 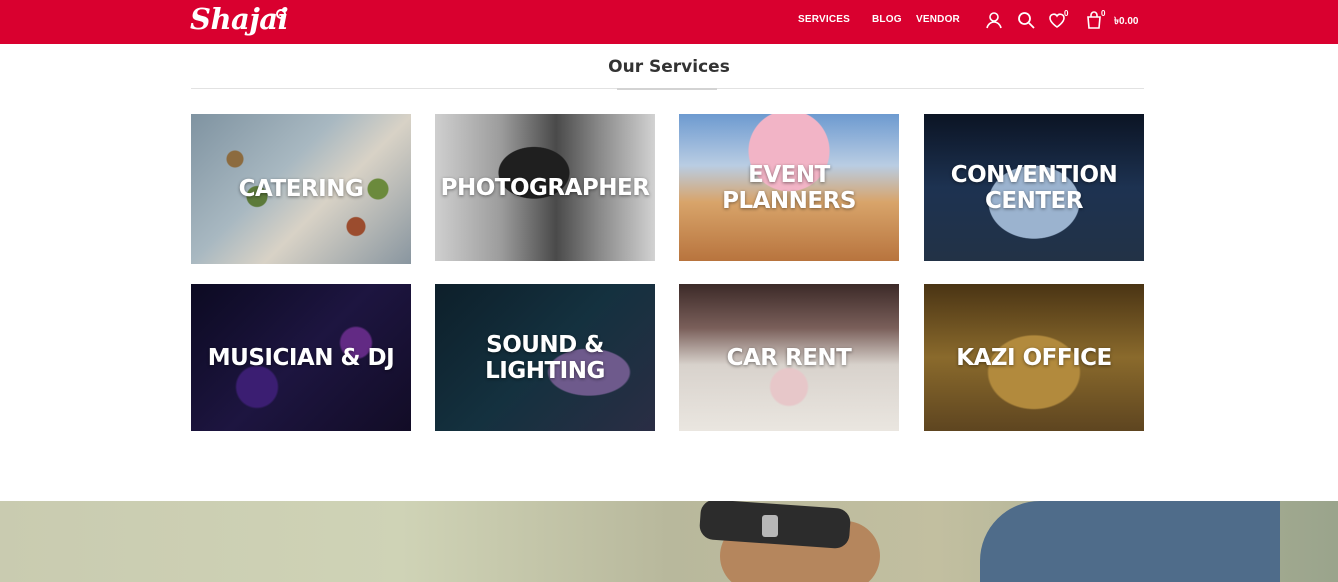 I want to click on service-card-convention-center: CONVENTION CENTER, so click(x=1034, y=187).